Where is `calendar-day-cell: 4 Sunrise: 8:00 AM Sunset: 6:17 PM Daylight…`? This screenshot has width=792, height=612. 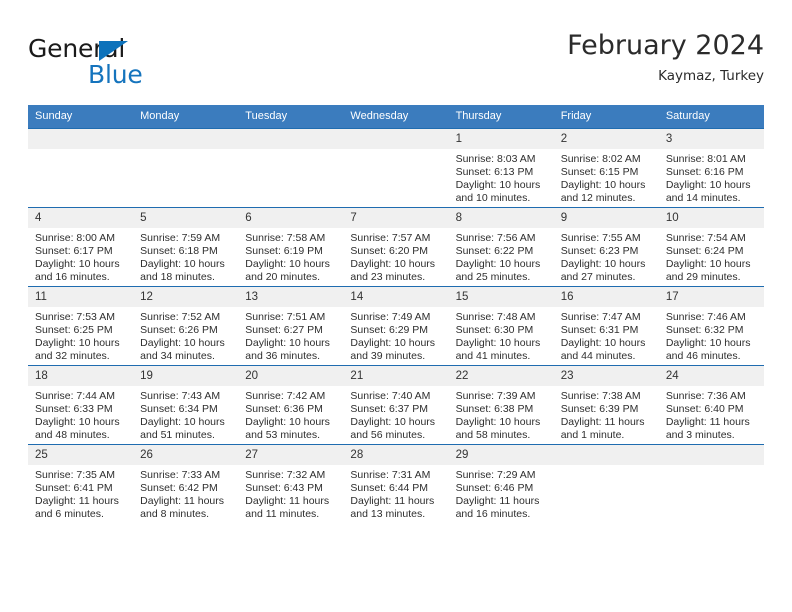
calendar-day-cell: 4 Sunrise: 8:00 AM Sunset: 6:17 PM Daylight… is located at coordinates (81, 247).